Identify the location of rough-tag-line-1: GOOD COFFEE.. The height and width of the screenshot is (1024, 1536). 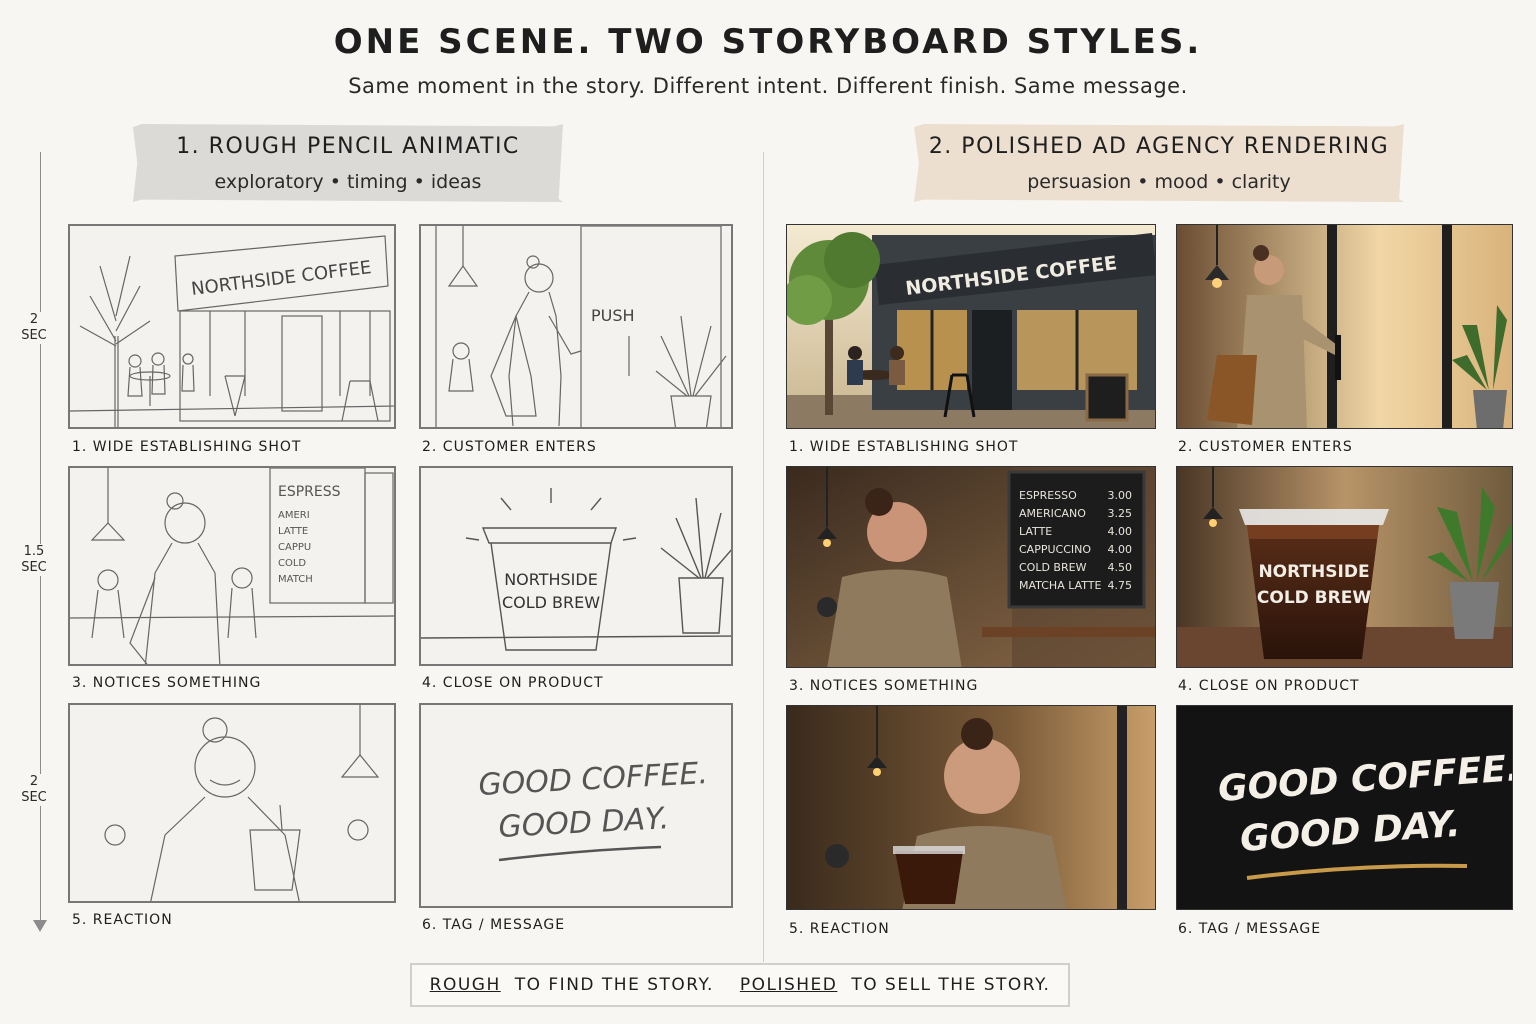
(593, 779).